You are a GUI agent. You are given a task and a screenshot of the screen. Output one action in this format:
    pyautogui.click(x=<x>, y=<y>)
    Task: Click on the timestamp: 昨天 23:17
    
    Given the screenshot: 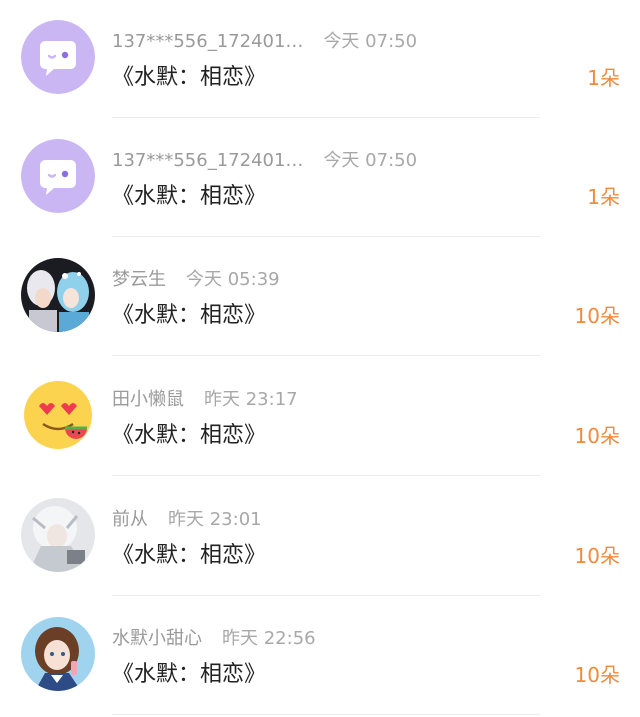 What is the action you would take?
    pyautogui.click(x=251, y=399)
    